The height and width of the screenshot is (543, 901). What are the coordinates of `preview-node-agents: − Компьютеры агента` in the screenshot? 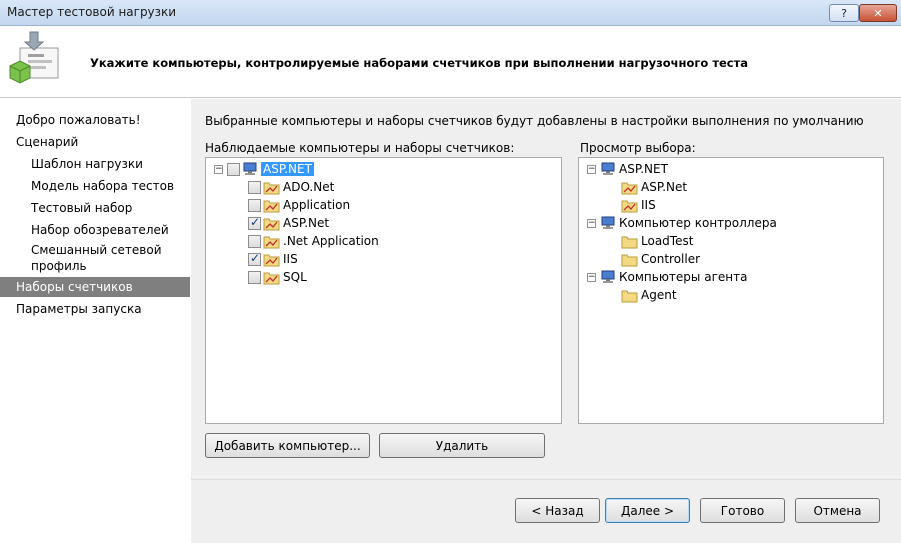 It's located at (667, 277).